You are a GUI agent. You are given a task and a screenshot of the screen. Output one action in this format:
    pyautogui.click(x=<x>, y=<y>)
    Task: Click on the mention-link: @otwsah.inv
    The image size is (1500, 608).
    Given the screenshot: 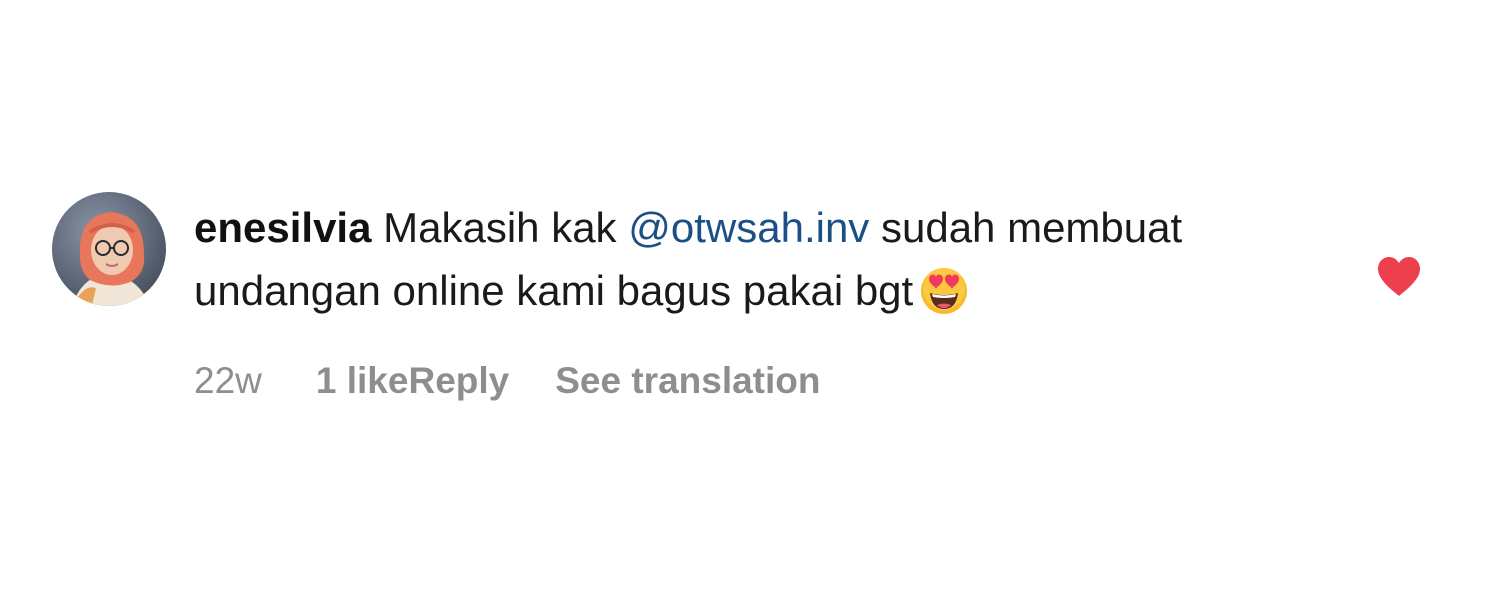 What is the action you would take?
    pyautogui.click(x=748, y=227)
    